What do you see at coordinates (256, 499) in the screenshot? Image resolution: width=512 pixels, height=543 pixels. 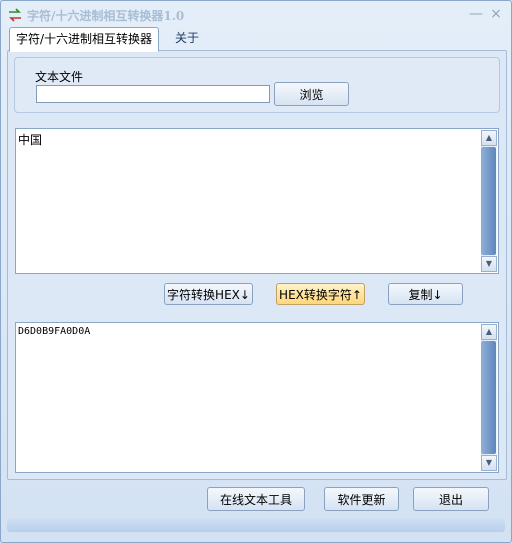 I see `online-text-tool-button: 在线文本工具` at bounding box center [256, 499].